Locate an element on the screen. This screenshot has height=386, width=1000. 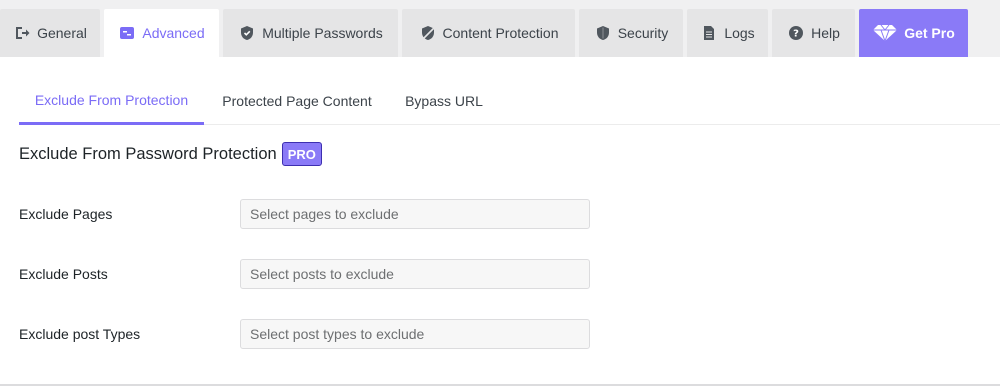
subtab-bypass-url: Bypass URL is located at coordinates (444, 101).